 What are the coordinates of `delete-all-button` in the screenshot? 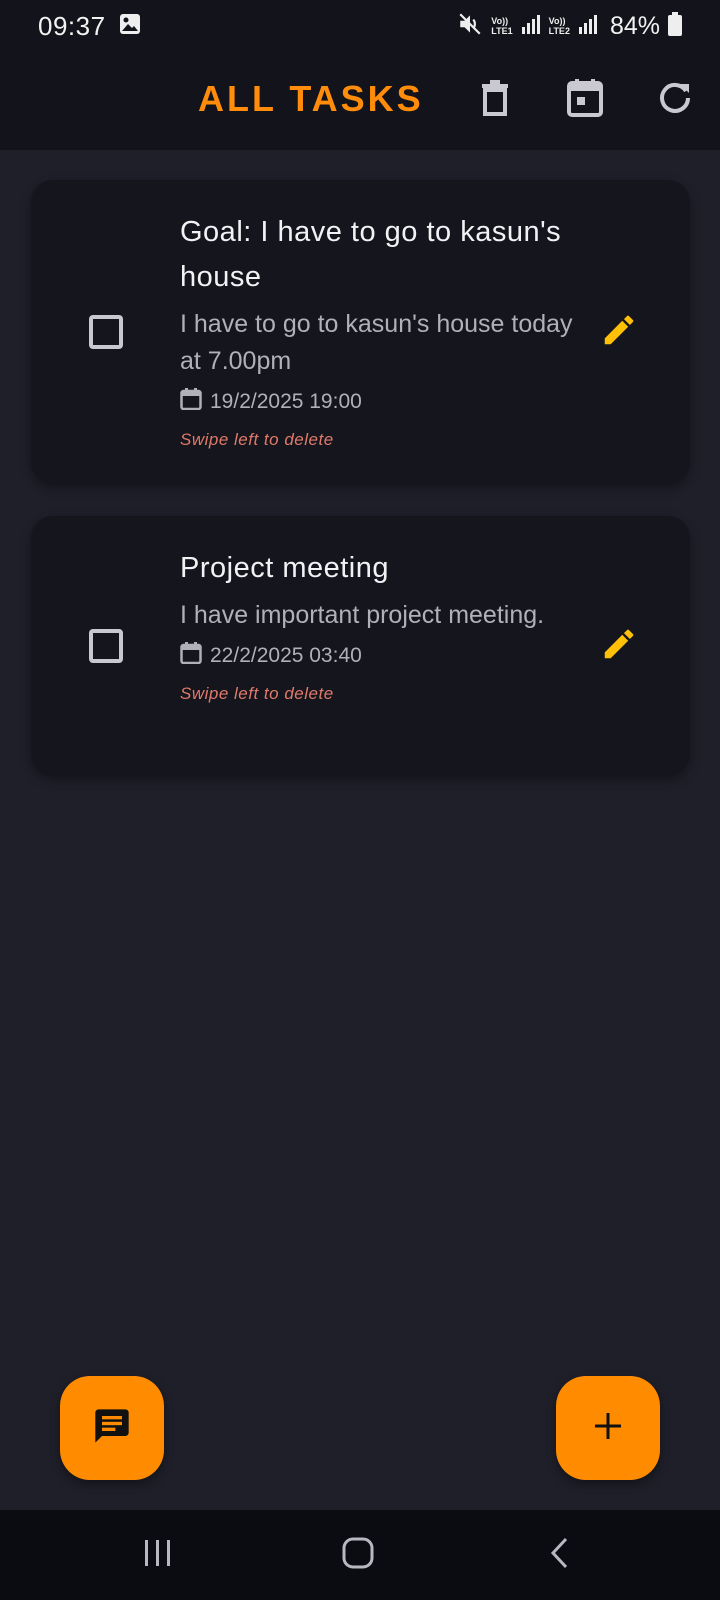 It's located at (495, 100).